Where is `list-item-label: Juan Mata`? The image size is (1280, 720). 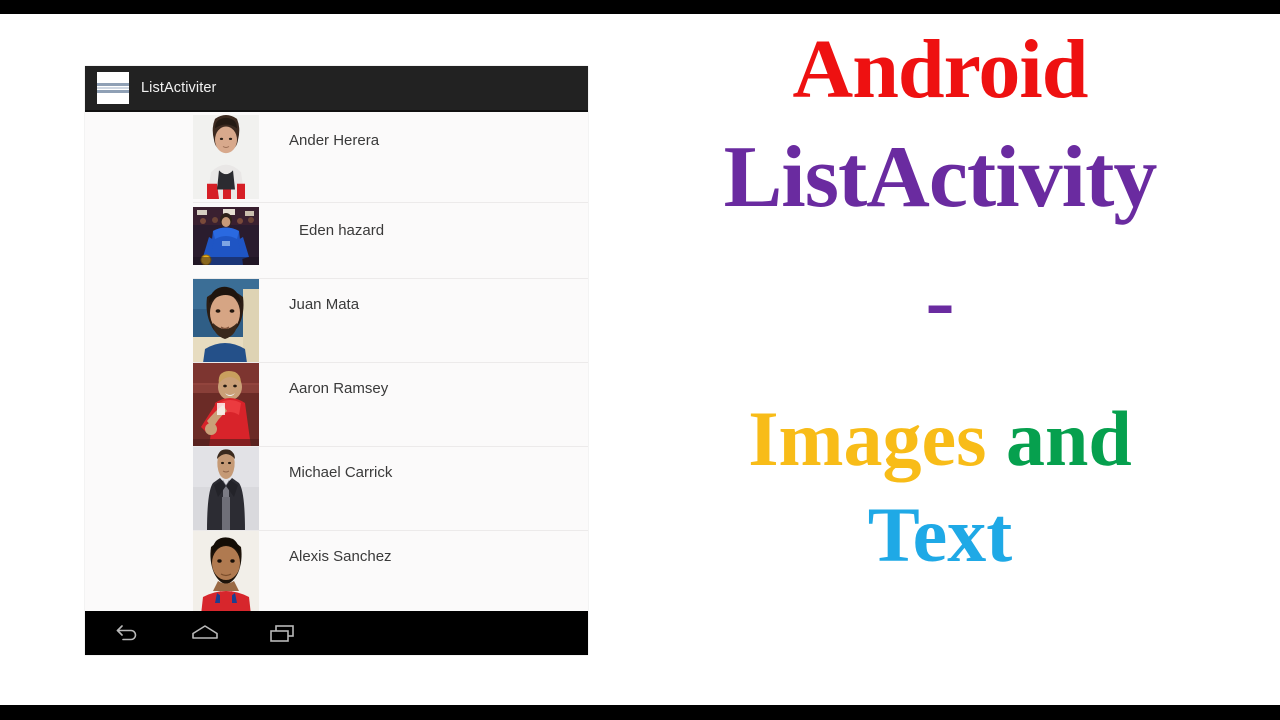 list-item-label: Juan Mata is located at coordinates (324, 304).